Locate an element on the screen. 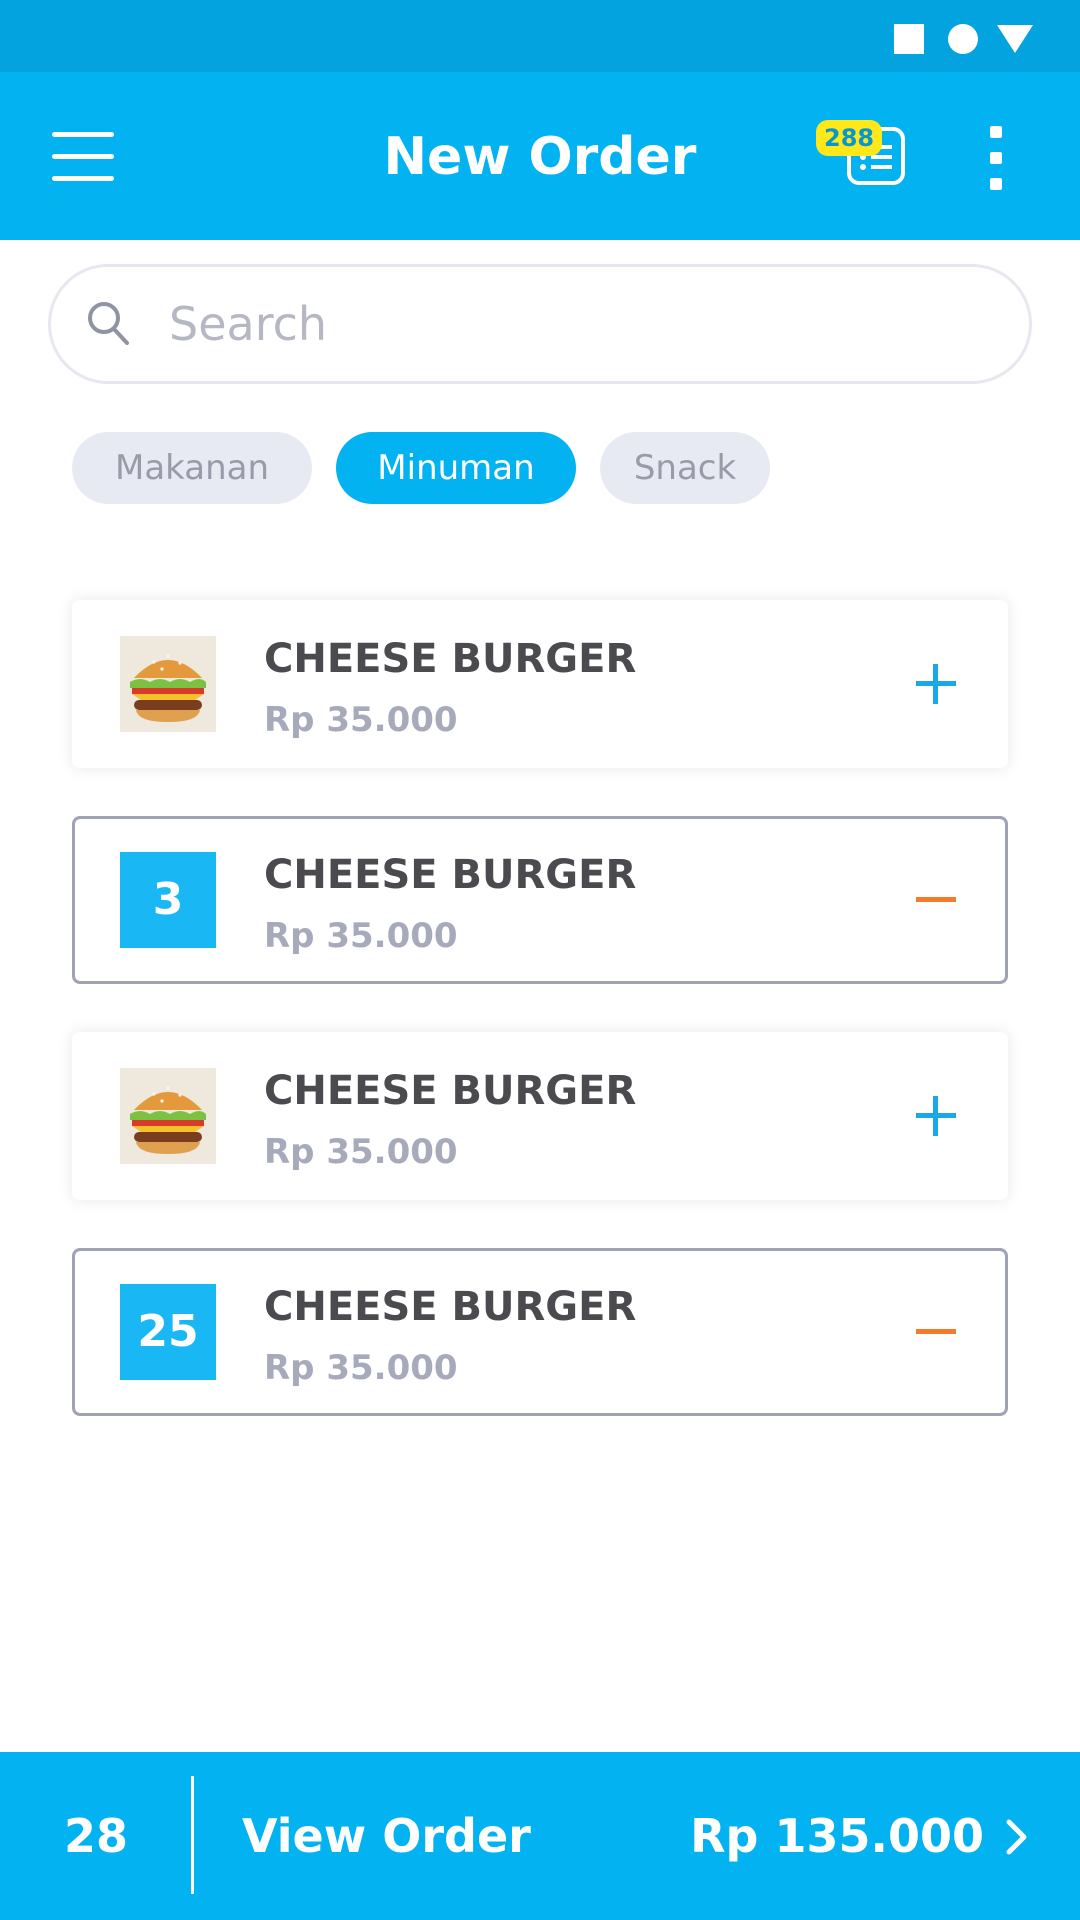 The height and width of the screenshot is (1920, 1080). view-order-label: View Order is located at coordinates (386, 1836).